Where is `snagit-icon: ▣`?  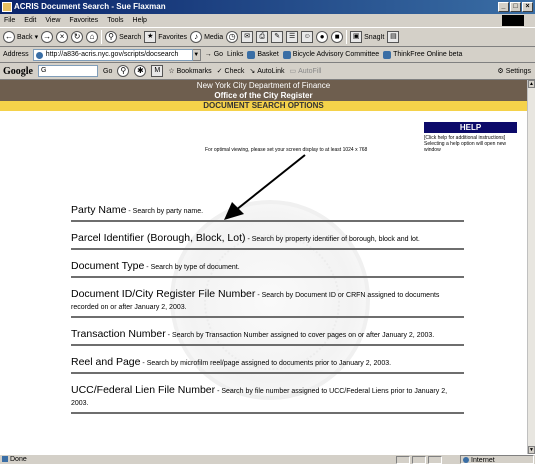 snagit-icon: ▣ is located at coordinates (356, 37).